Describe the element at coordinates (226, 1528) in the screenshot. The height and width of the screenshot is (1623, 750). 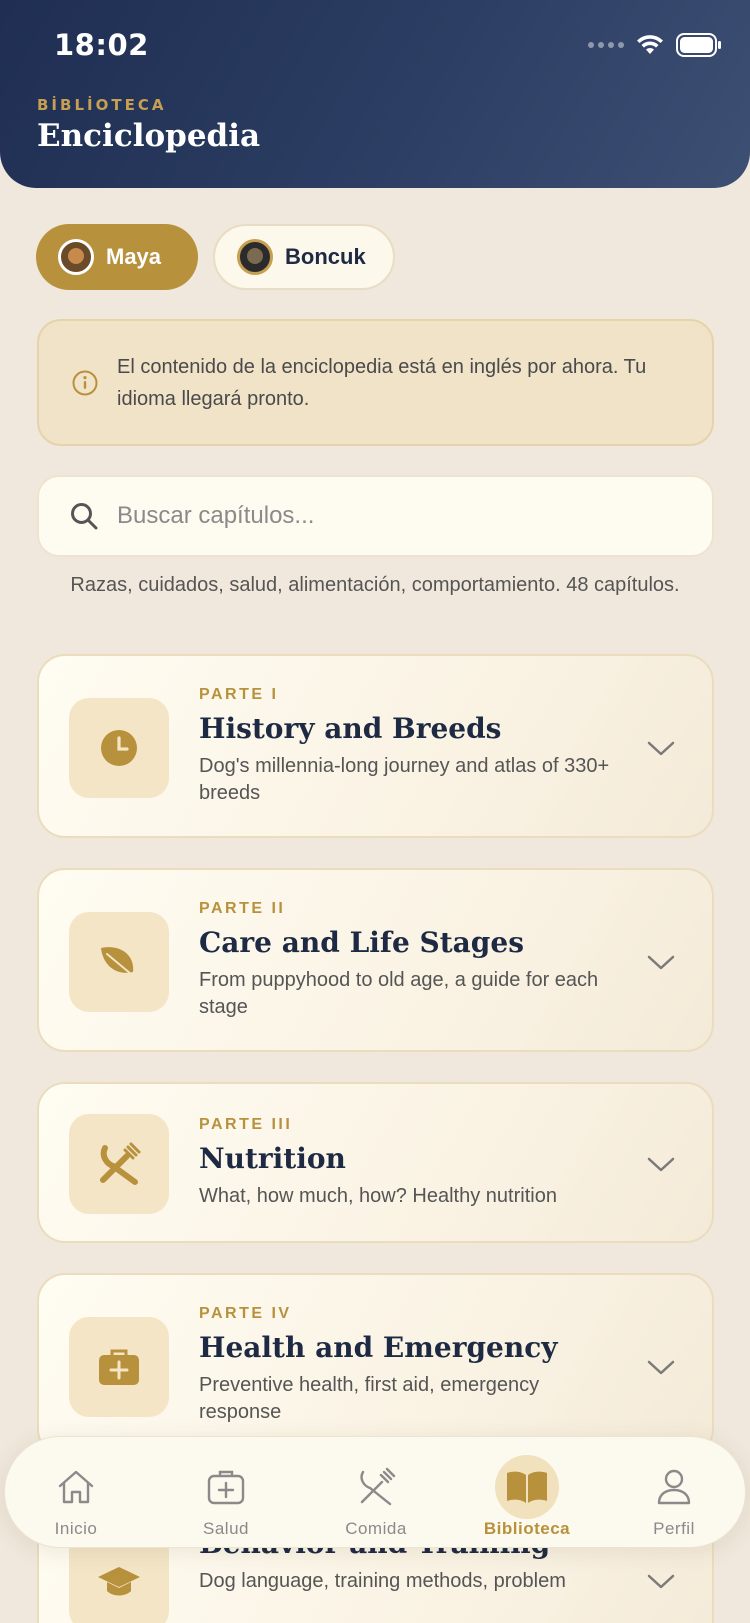
I see `tab-label: Salud` at that location.